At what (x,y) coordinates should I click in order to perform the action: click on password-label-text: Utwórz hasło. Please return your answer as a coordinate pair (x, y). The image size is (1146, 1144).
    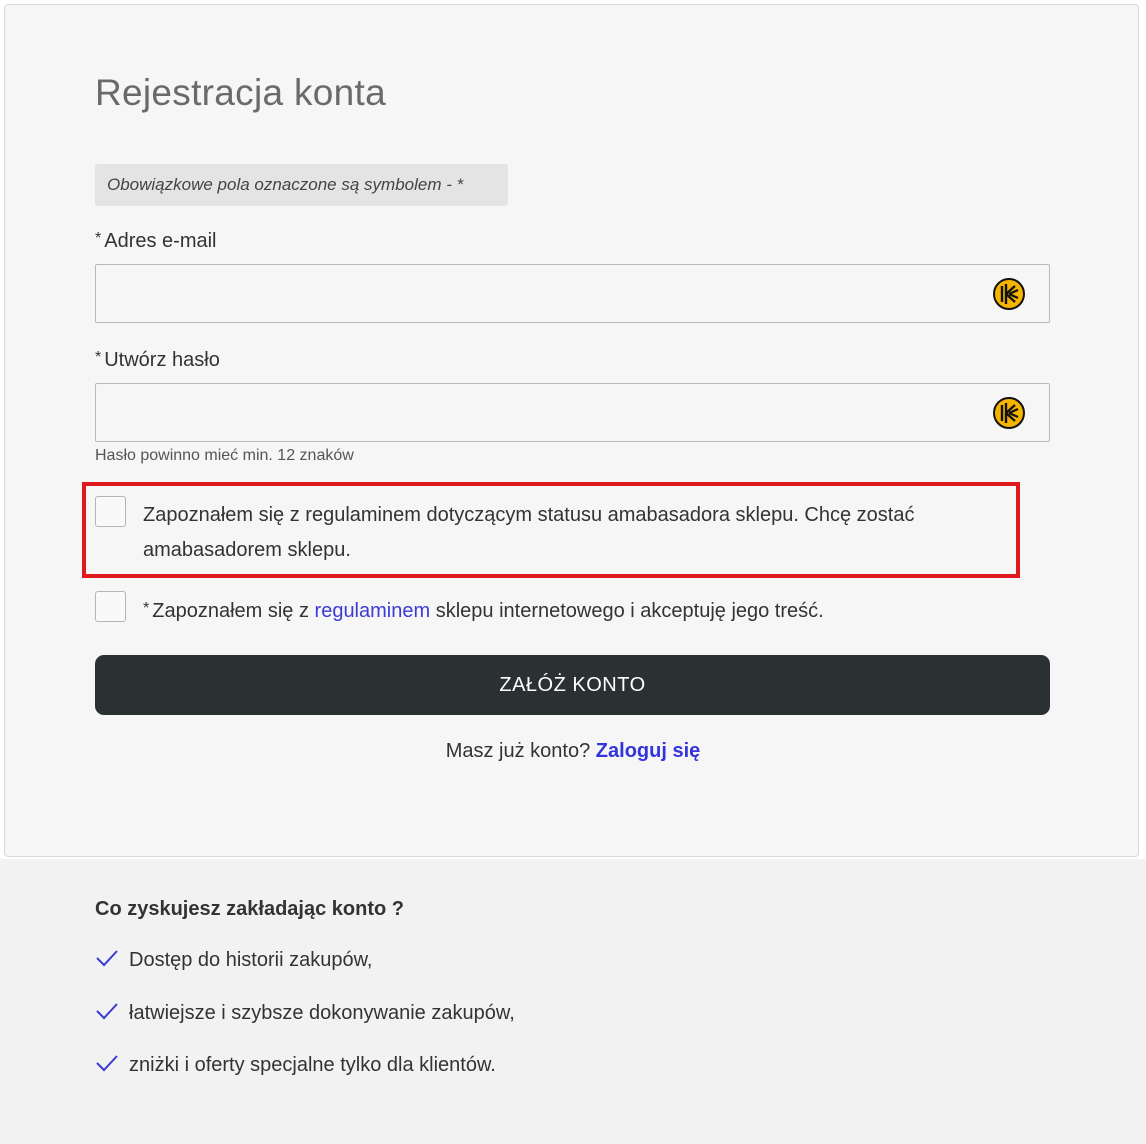
    Looking at the image, I should click on (162, 360).